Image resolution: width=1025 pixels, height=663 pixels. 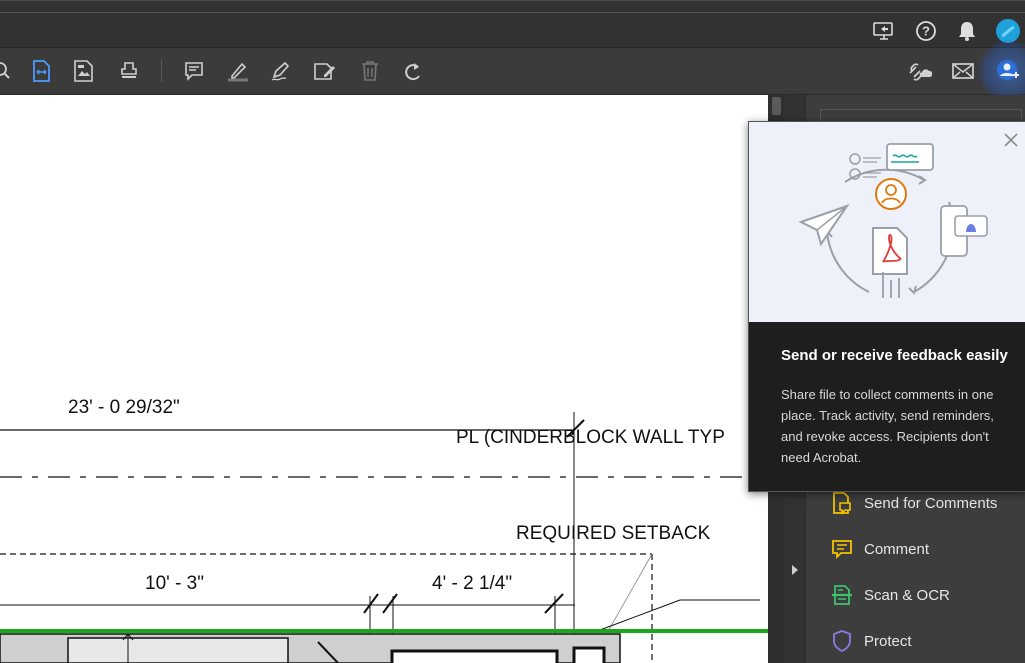 I want to click on fit-width-icon, so click(x=41, y=71).